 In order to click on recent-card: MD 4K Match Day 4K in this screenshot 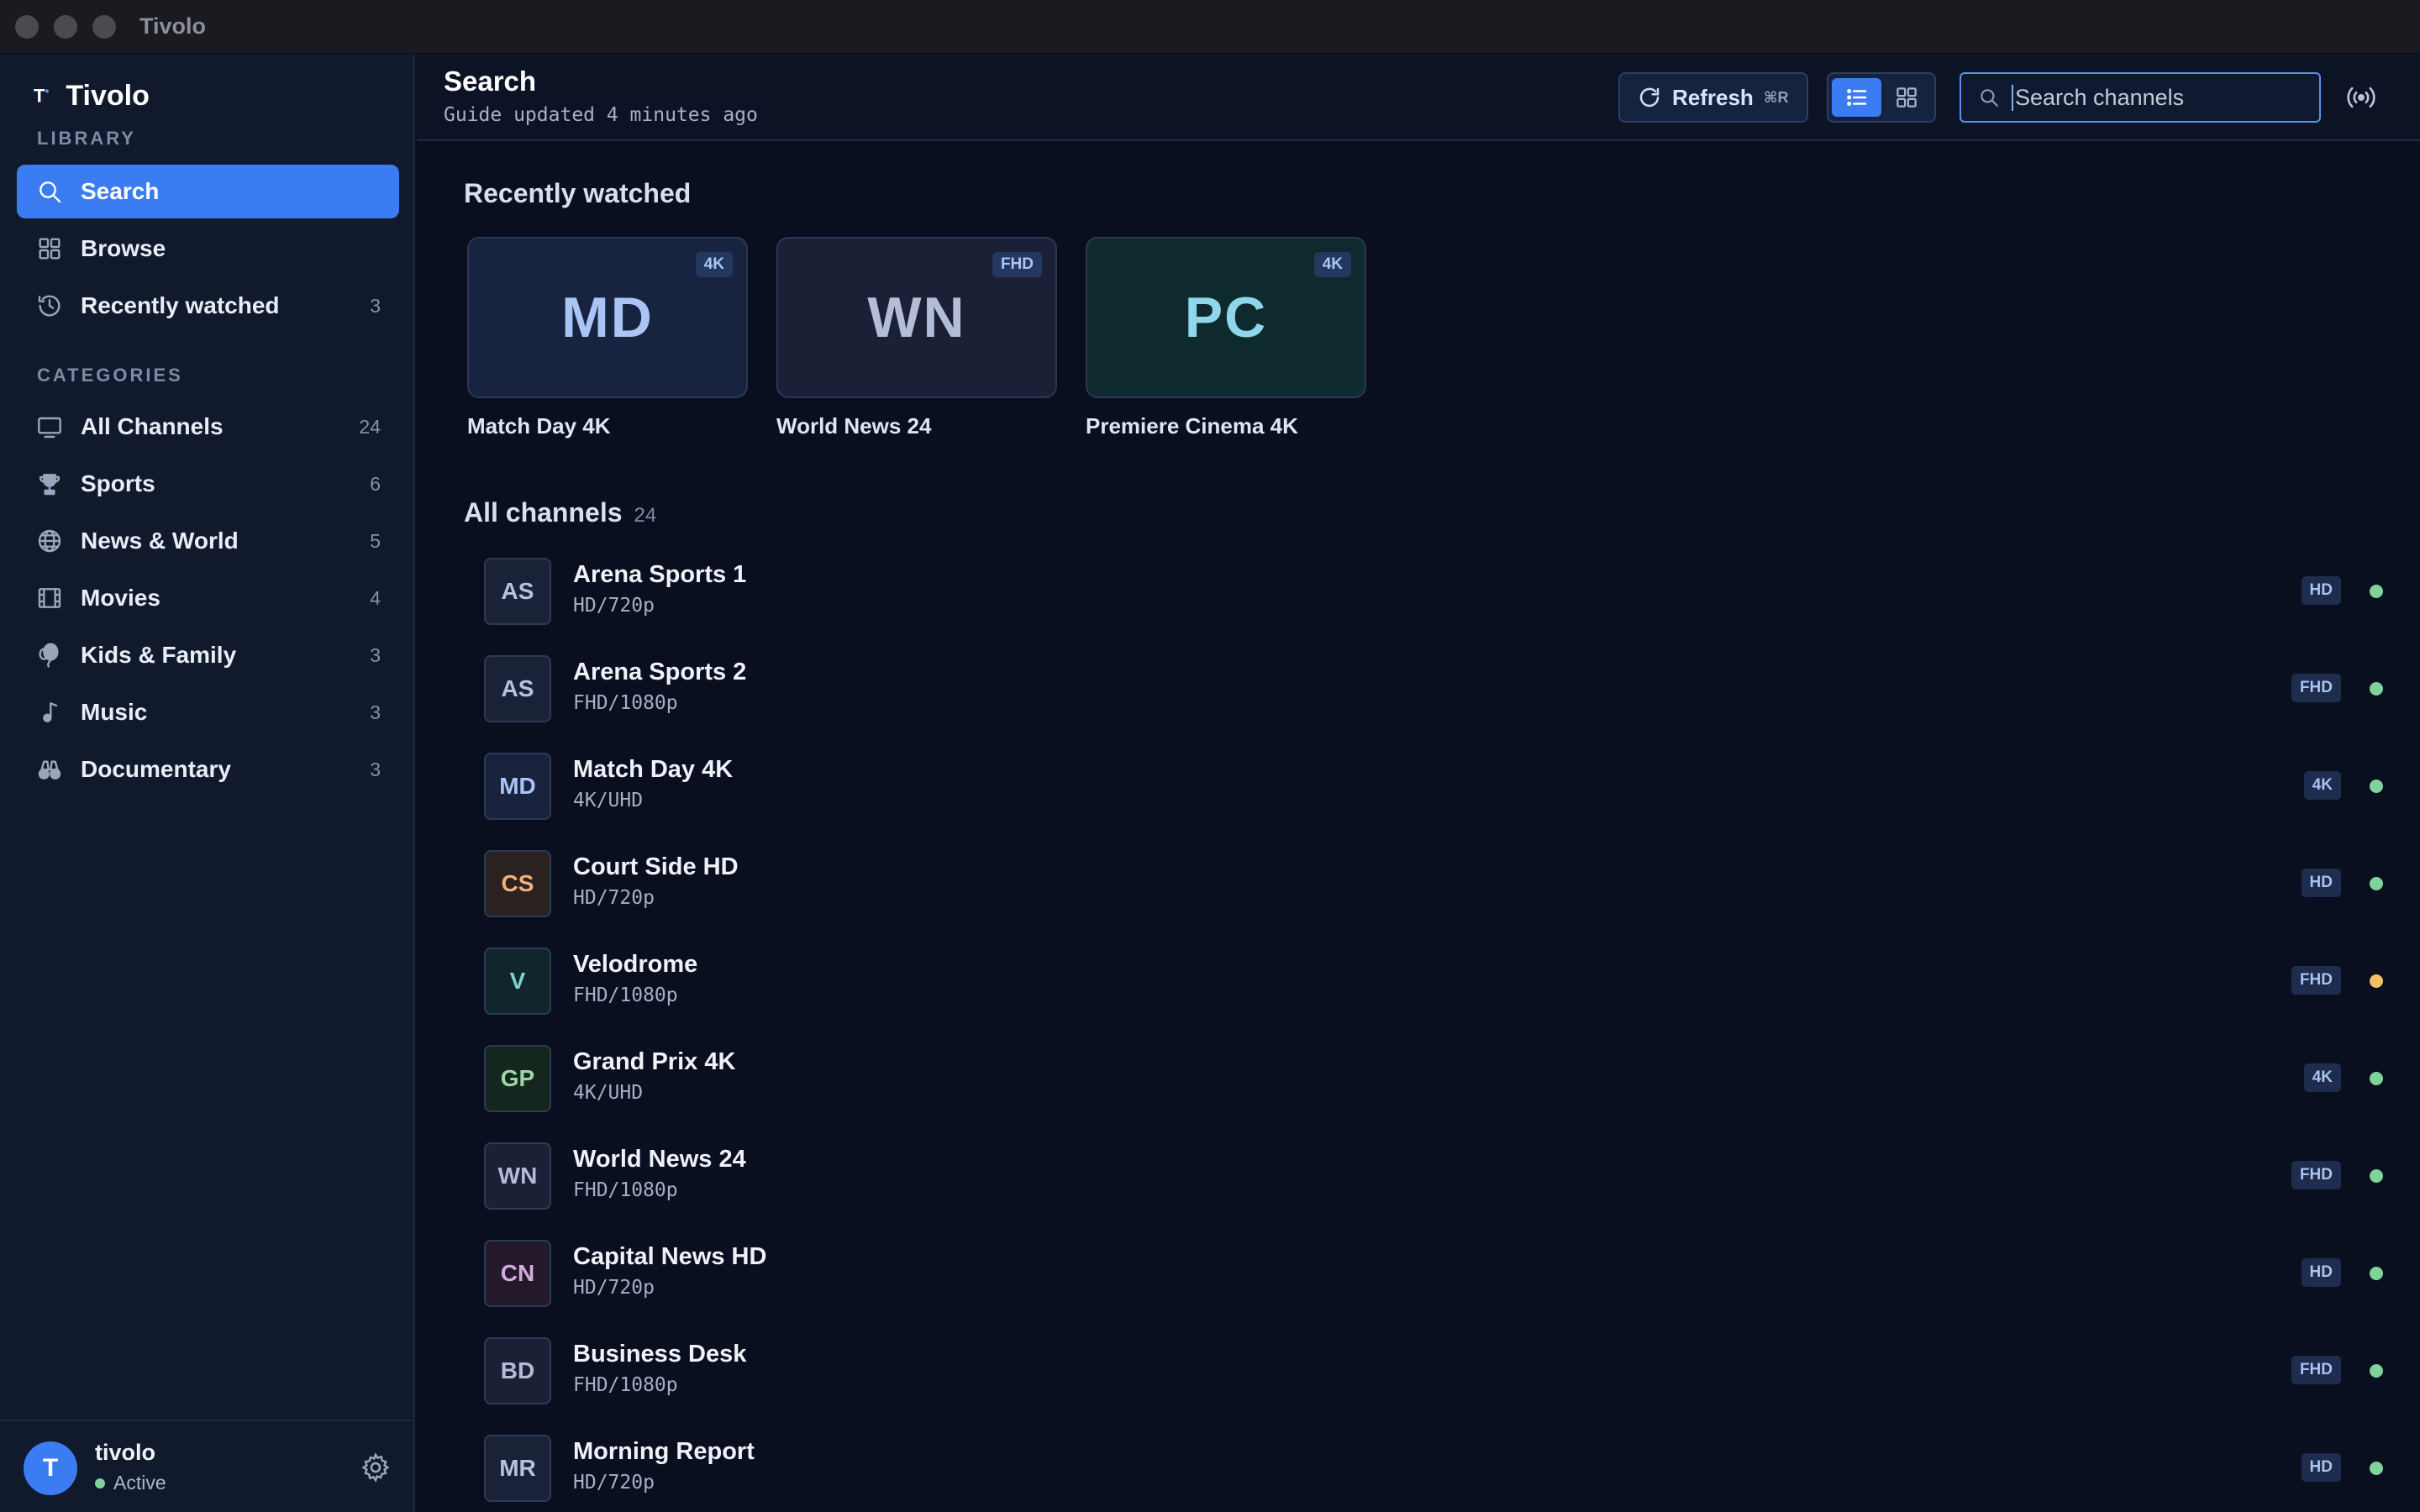, I will do `click(607, 338)`.